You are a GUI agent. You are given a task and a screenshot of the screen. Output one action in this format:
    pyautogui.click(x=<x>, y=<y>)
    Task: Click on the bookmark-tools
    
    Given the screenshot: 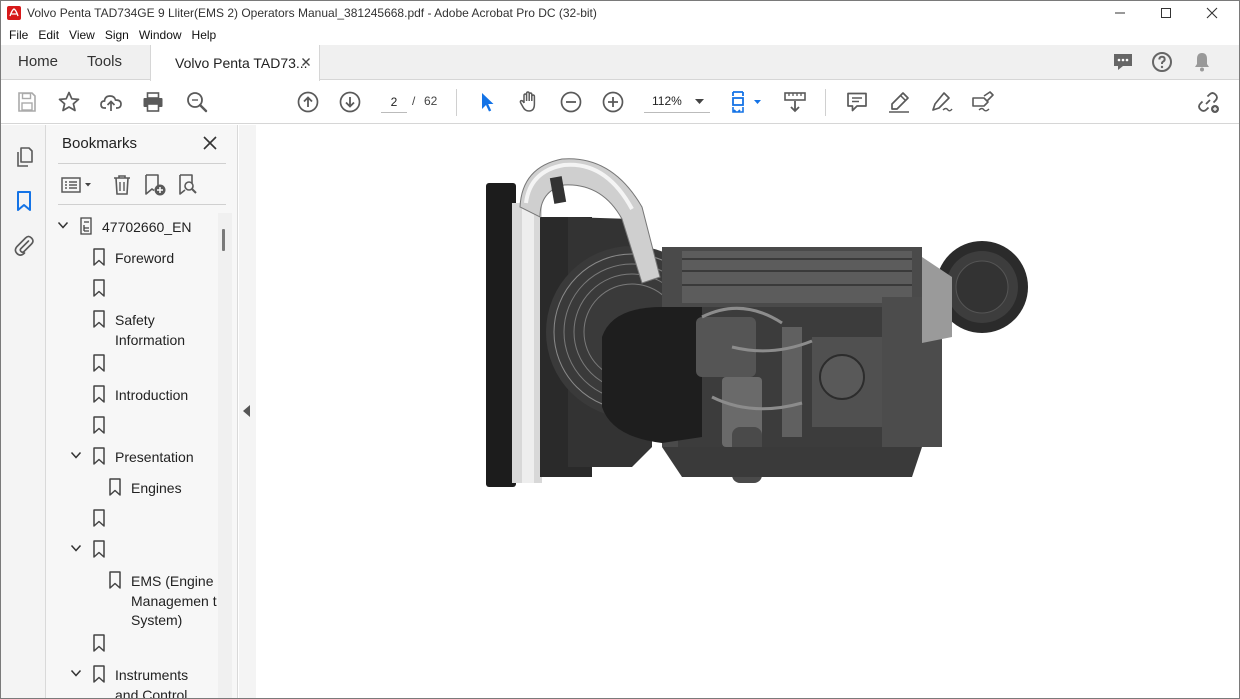 What is the action you would take?
    pyautogui.click(x=142, y=186)
    